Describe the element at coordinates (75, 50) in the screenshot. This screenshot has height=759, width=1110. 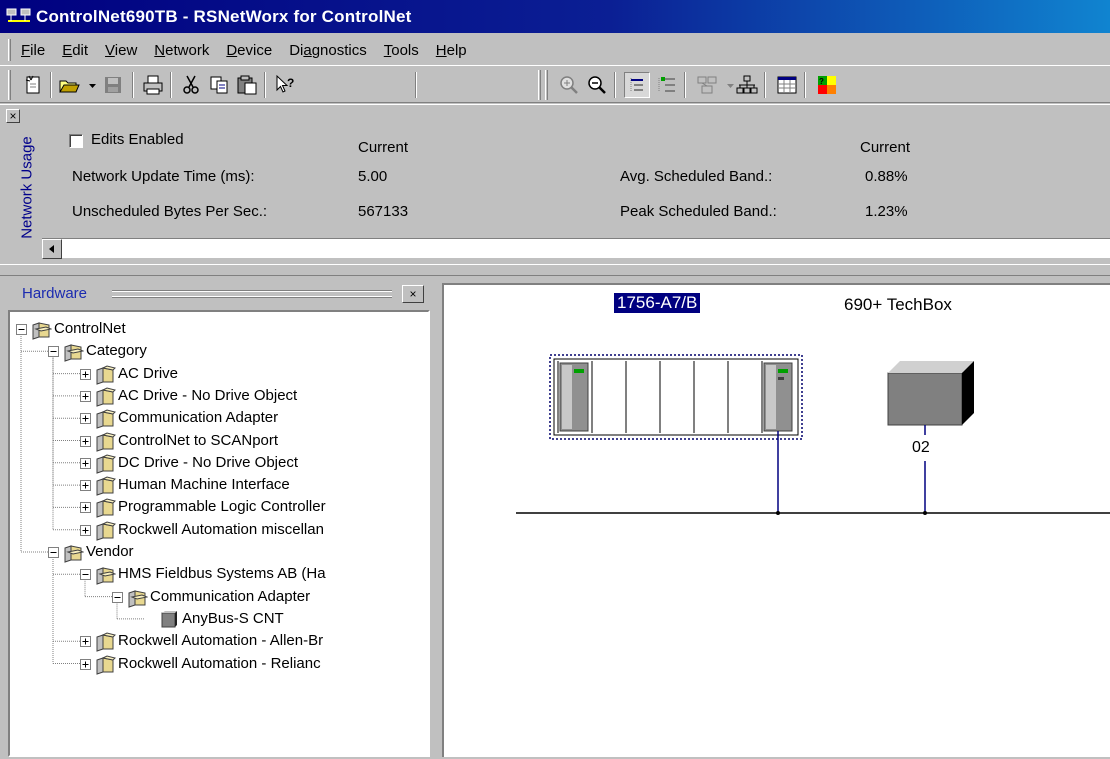
I see `menu-edit: Edit` at that location.